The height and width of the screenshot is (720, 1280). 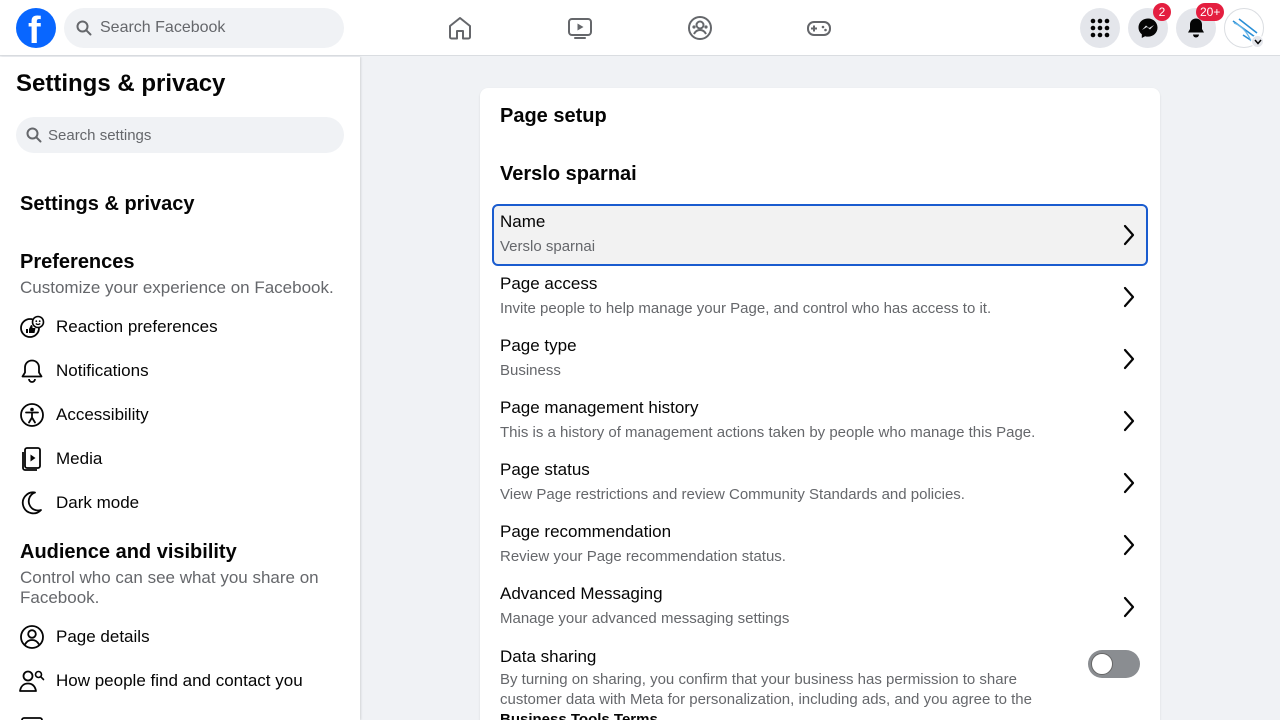 I want to click on sidebar-item-label: Notifications, so click(x=102, y=370).